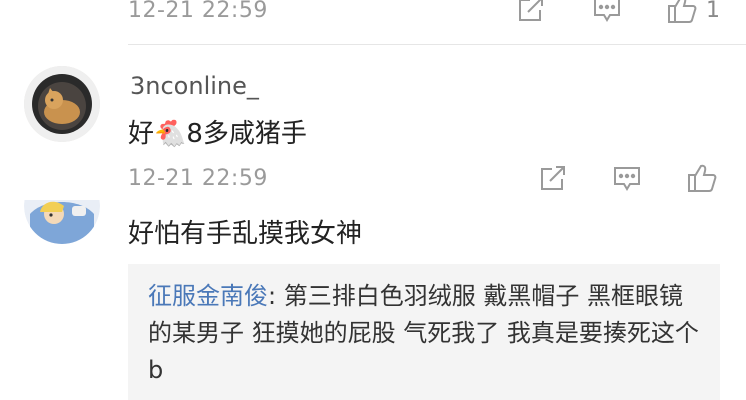 The height and width of the screenshot is (400, 746). Describe the element at coordinates (170, 134) in the screenshot. I see `chicken-emoji: 🐔` at that location.